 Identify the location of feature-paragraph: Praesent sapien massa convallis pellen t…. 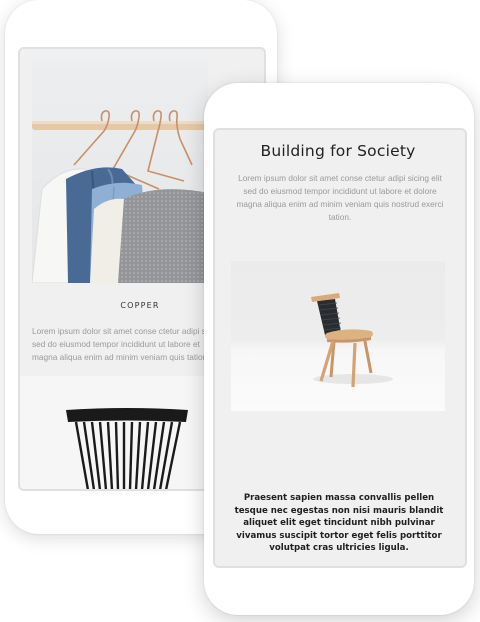
(339, 523).